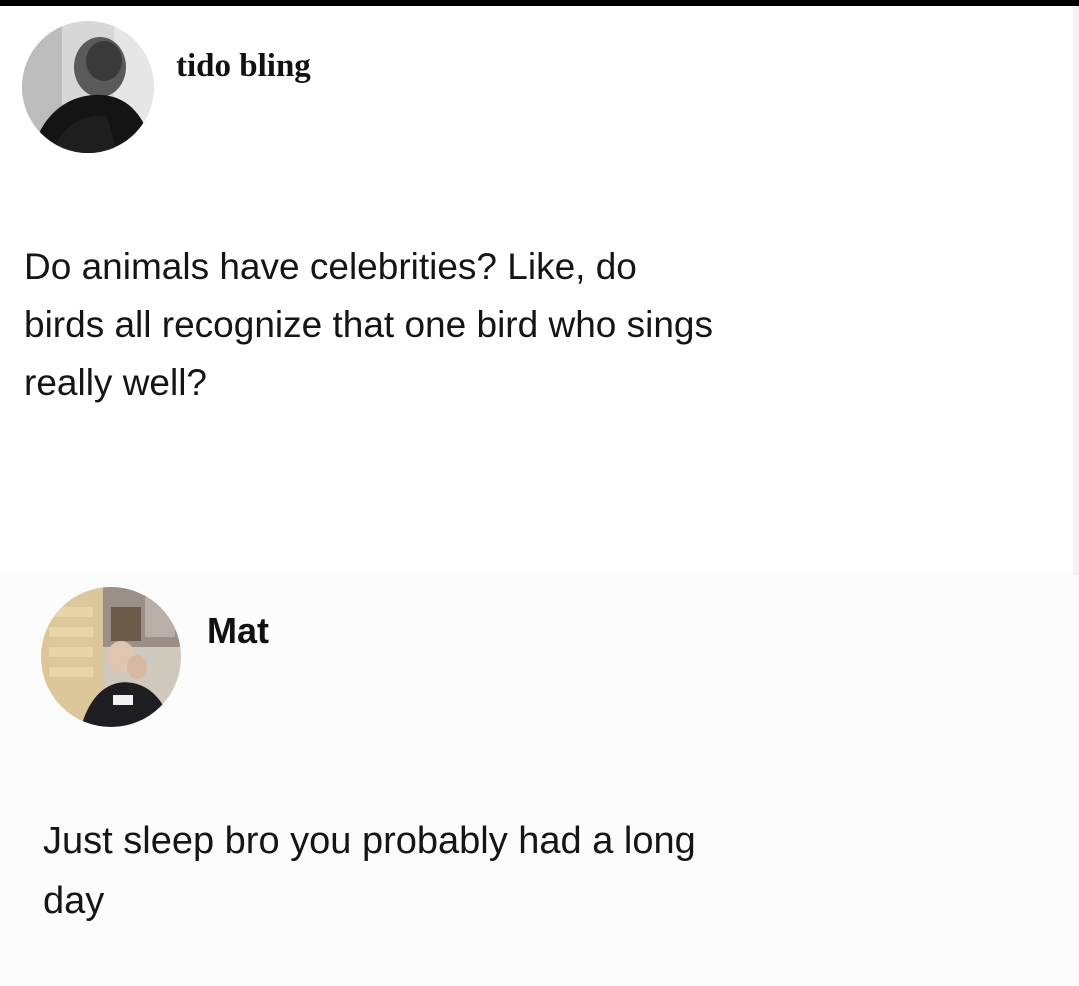 The height and width of the screenshot is (986, 1079). I want to click on avatar-mat, so click(111, 657).